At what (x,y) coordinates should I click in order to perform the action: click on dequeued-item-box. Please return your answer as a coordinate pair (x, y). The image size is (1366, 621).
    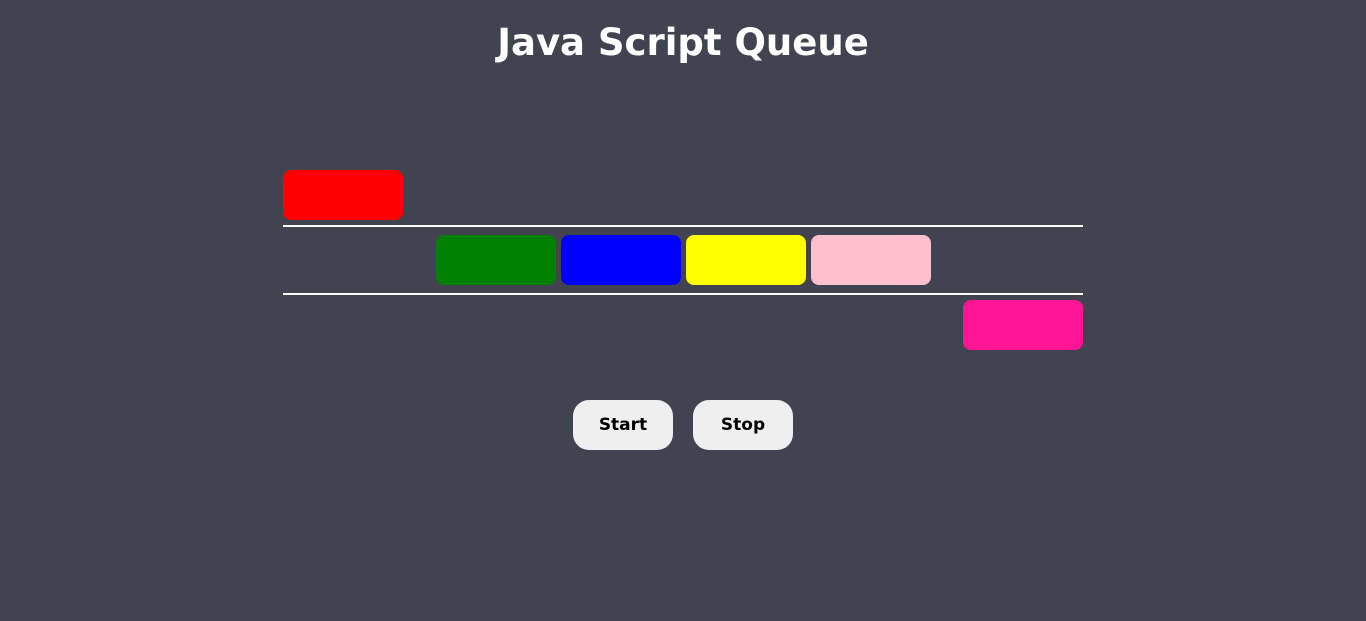
    Looking at the image, I should click on (343, 195).